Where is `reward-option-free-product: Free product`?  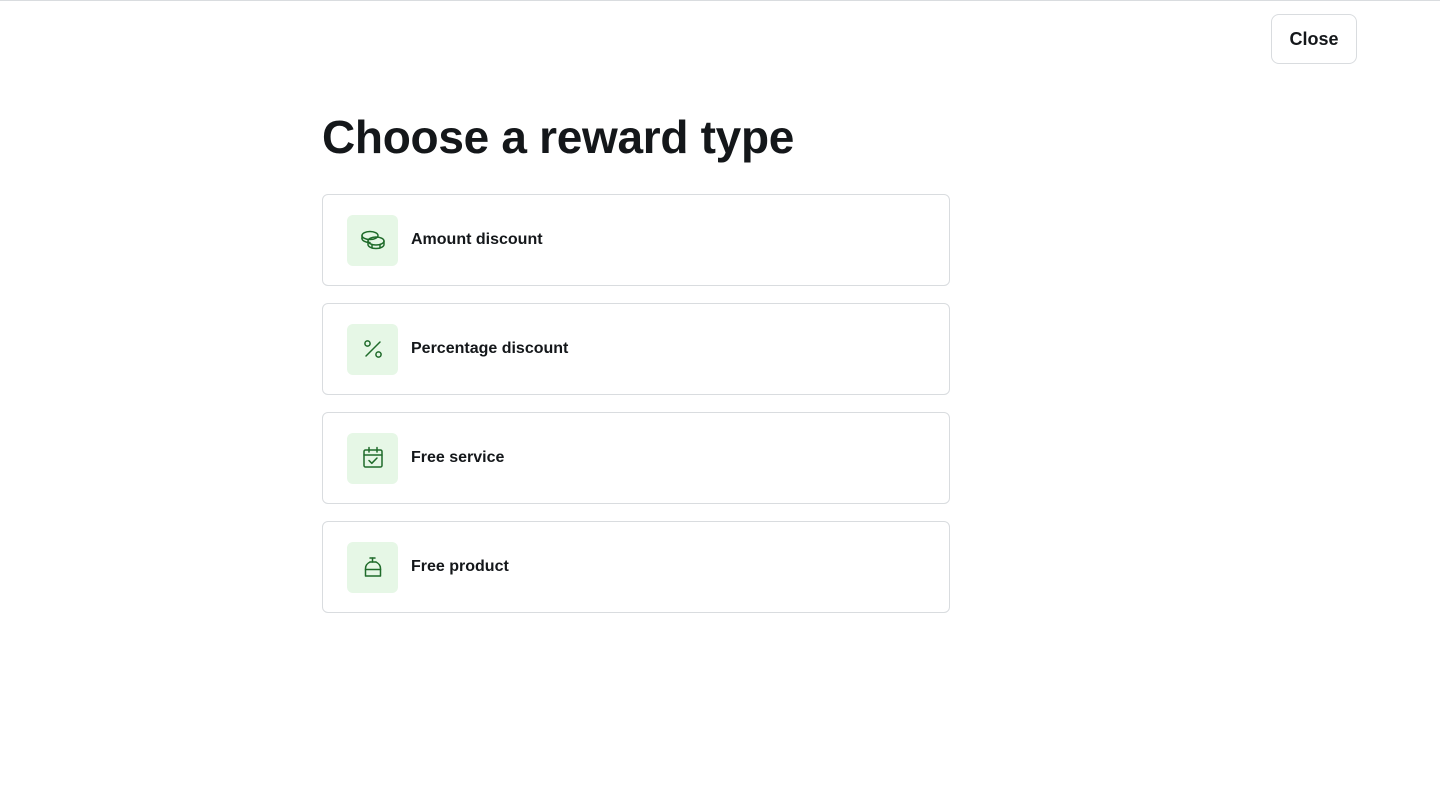 reward-option-free-product: Free product is located at coordinates (636, 567).